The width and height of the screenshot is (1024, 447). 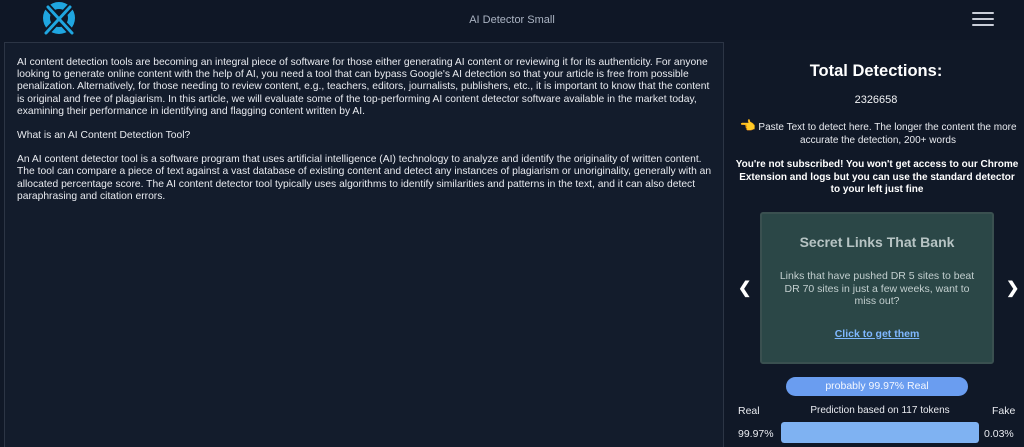 I want to click on prediction-bar-fill, so click(x=880, y=432).